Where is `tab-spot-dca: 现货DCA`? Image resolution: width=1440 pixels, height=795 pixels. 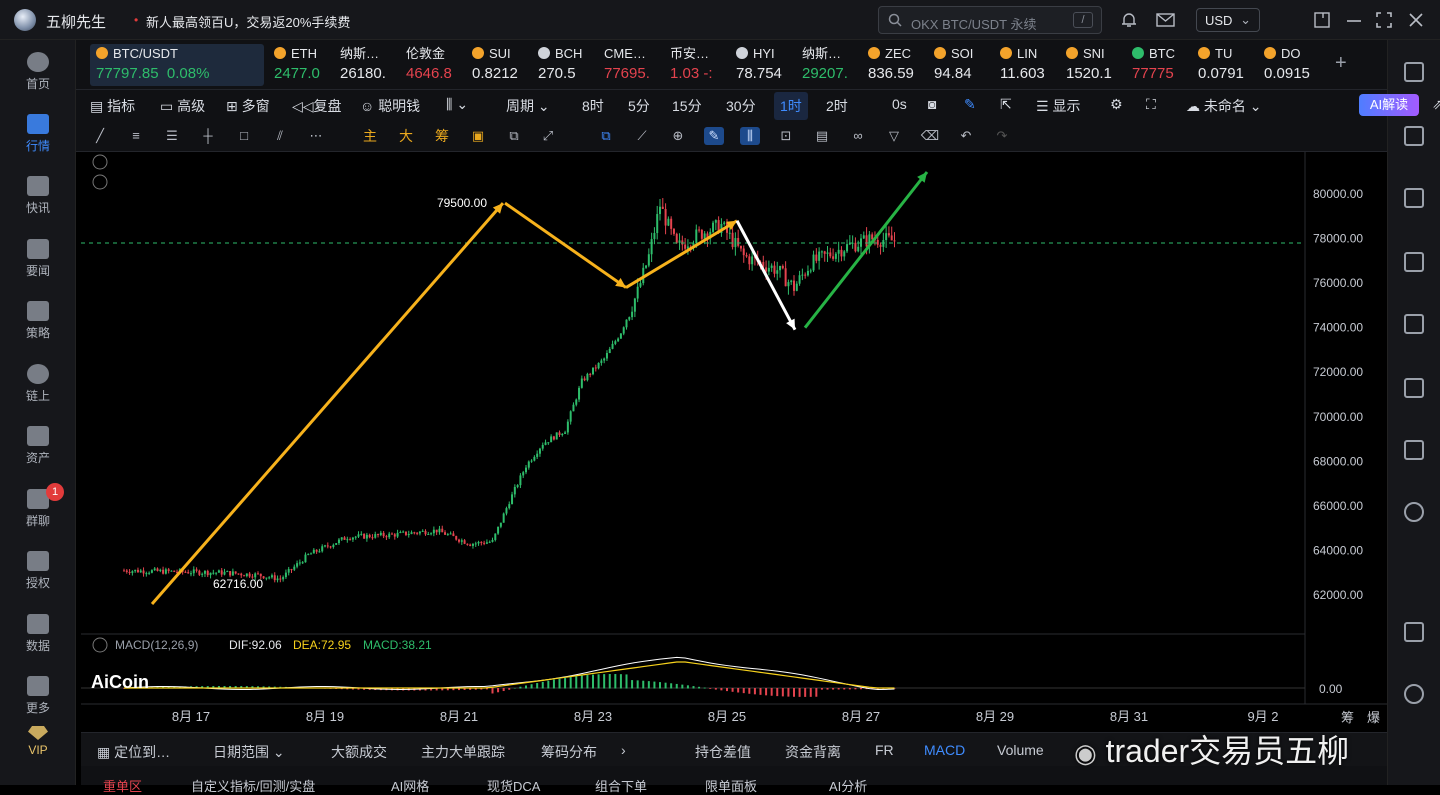 tab-spot-dca: 现货DCA is located at coordinates (513, 785).